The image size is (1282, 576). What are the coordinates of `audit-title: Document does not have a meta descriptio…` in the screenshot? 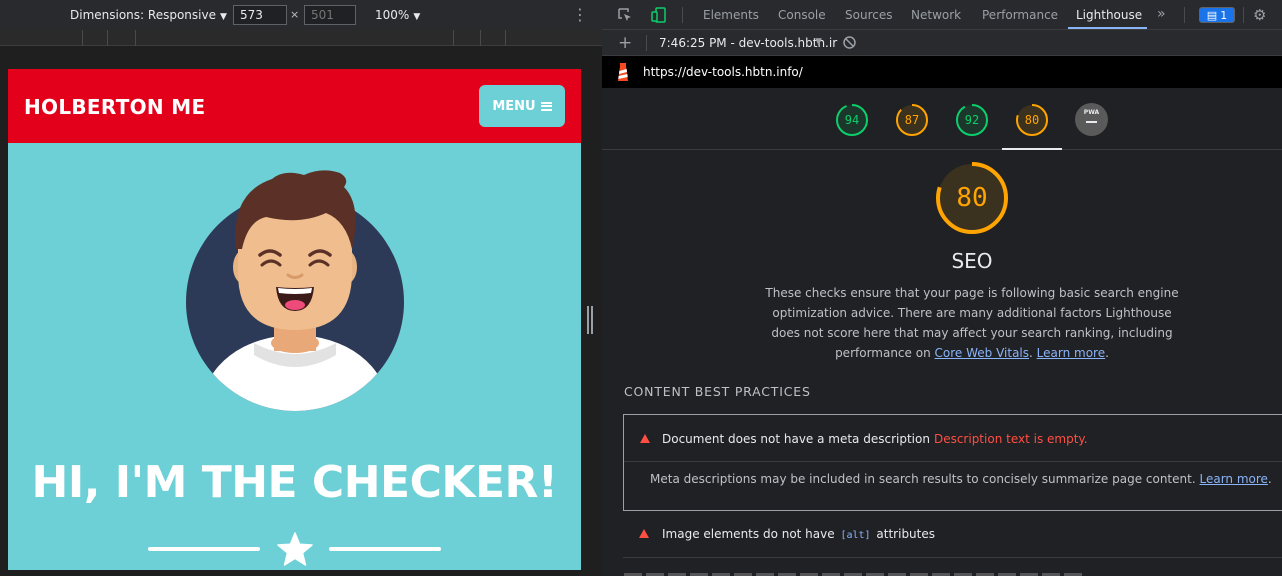 It's located at (796, 439).